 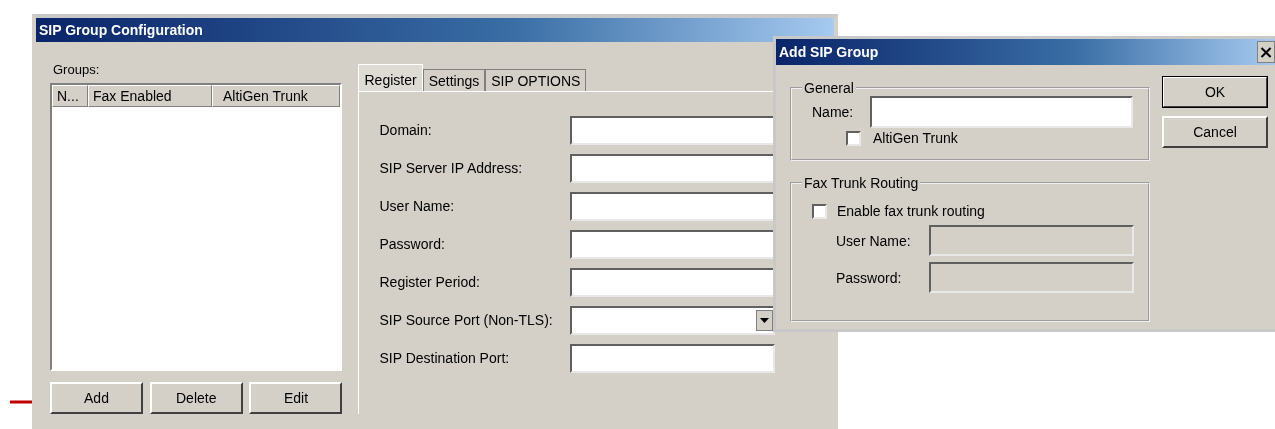 I want to click on group-title: Fax Trunk Routing, so click(x=861, y=183).